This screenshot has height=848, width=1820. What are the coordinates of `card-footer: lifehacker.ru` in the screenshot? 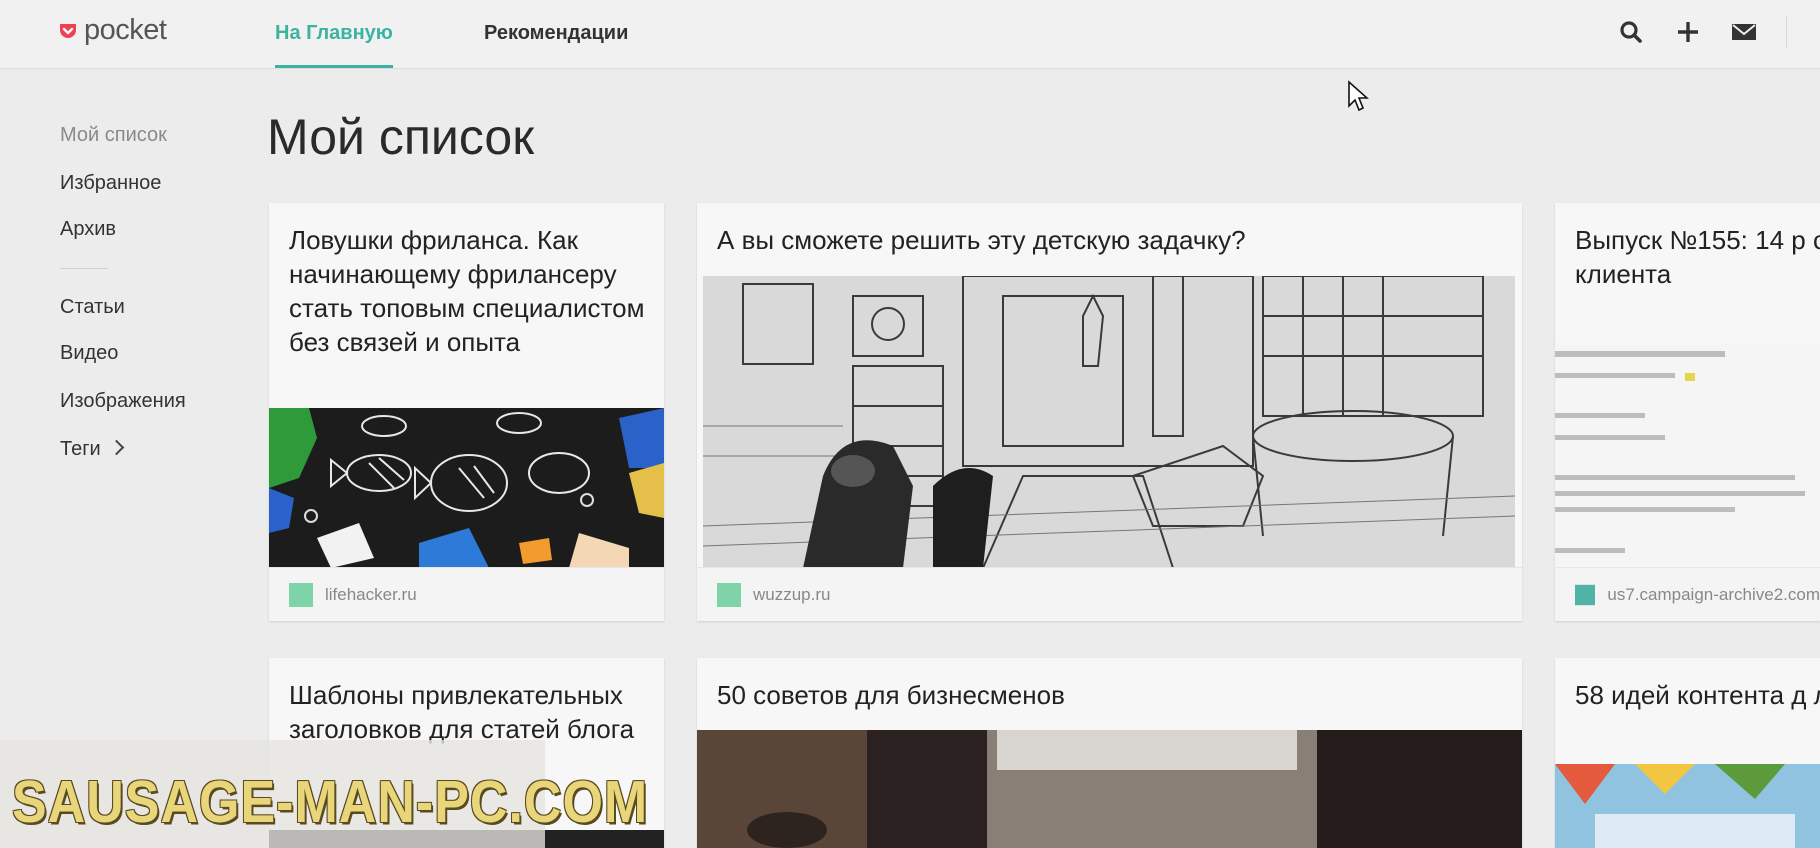 It's located at (466, 594).